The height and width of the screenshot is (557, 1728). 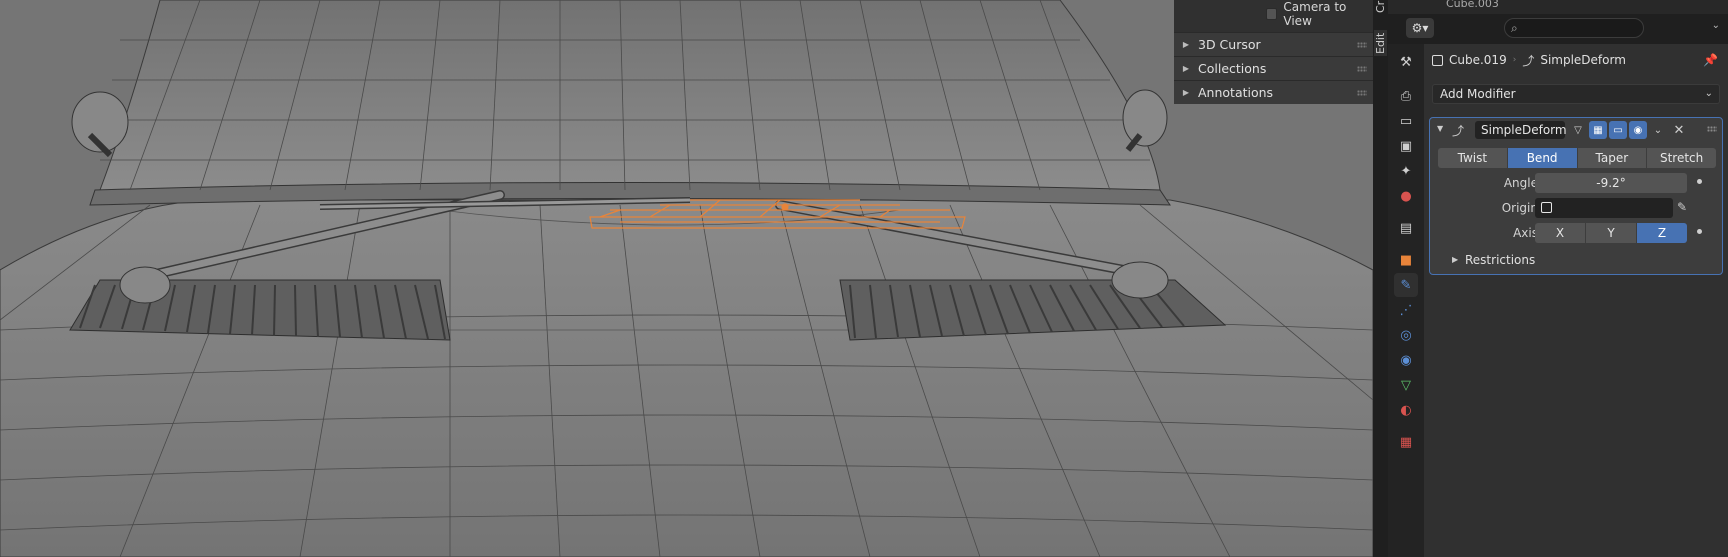 I want to click on section-collections: ▶ Collections, so click(x=1273, y=68).